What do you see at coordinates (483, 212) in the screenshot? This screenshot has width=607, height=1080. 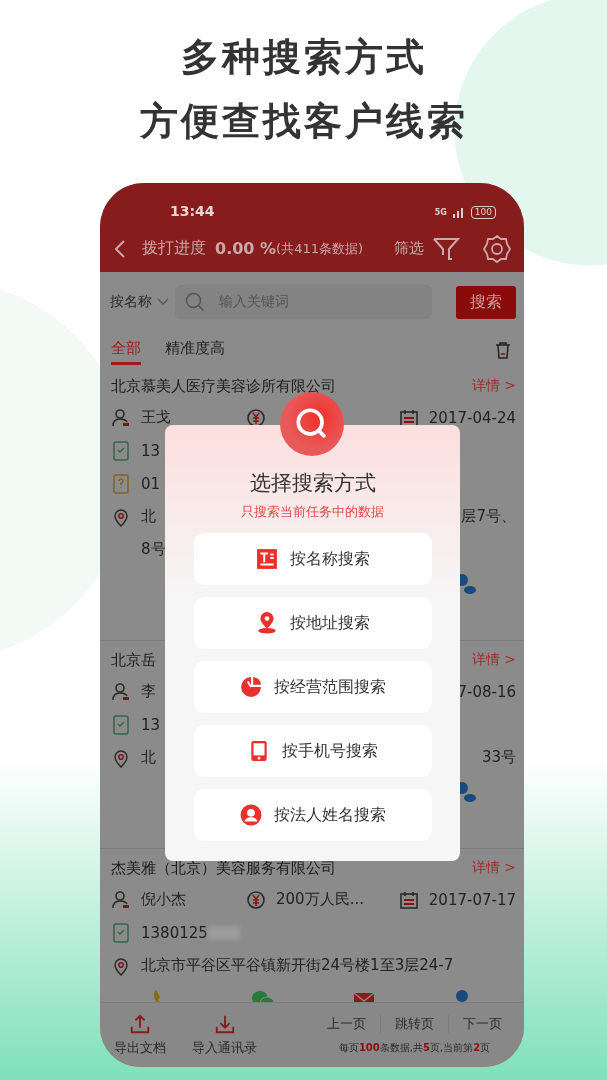 I see `battery-level: 100` at bounding box center [483, 212].